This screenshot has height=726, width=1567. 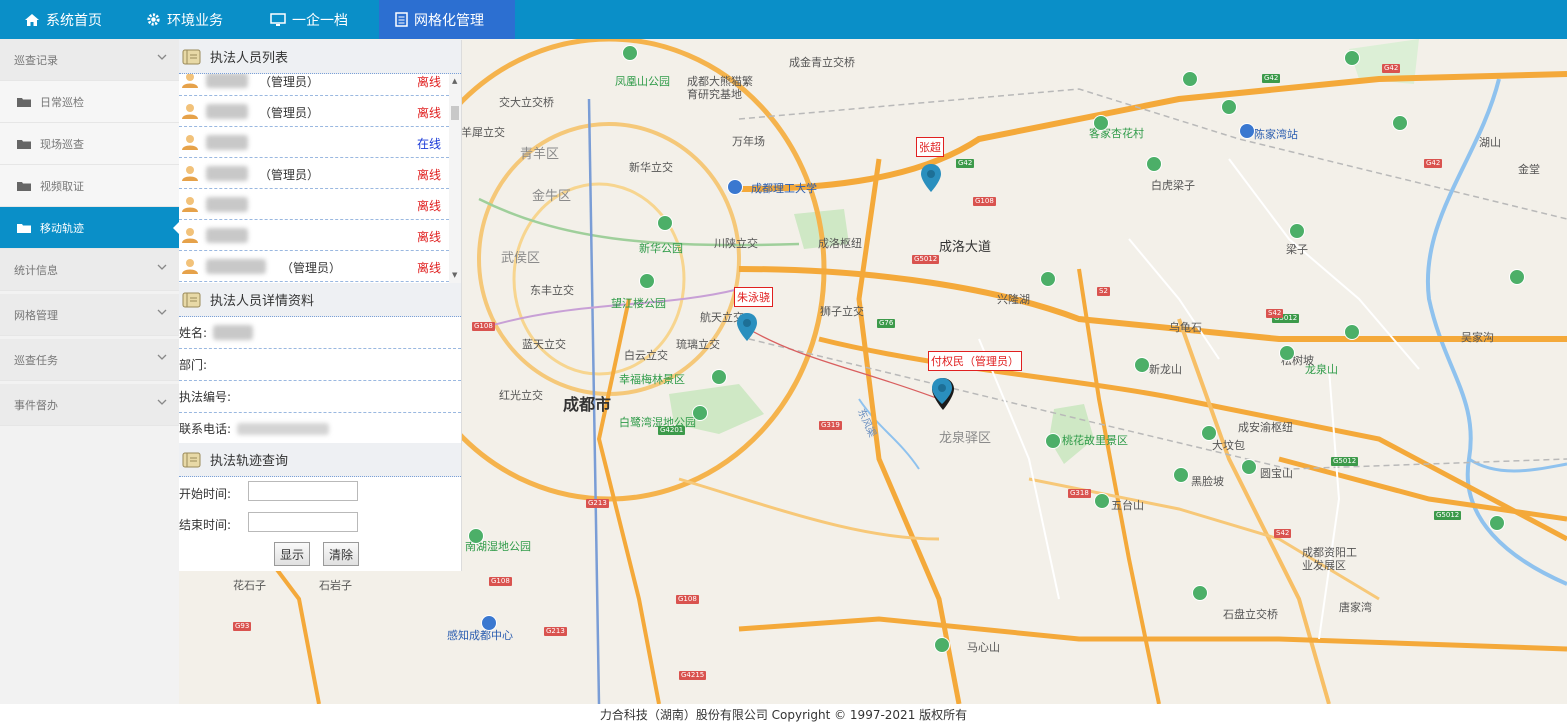 I want to click on user-avatar-icon, so click(x=190, y=142).